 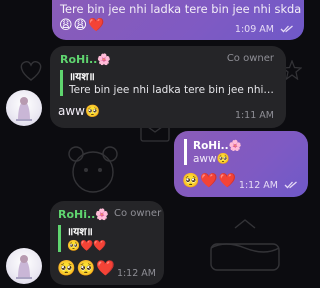 What do you see at coordinates (87, 268) in the screenshot?
I see `message-emoji: 🥺🥺❤️` at bounding box center [87, 268].